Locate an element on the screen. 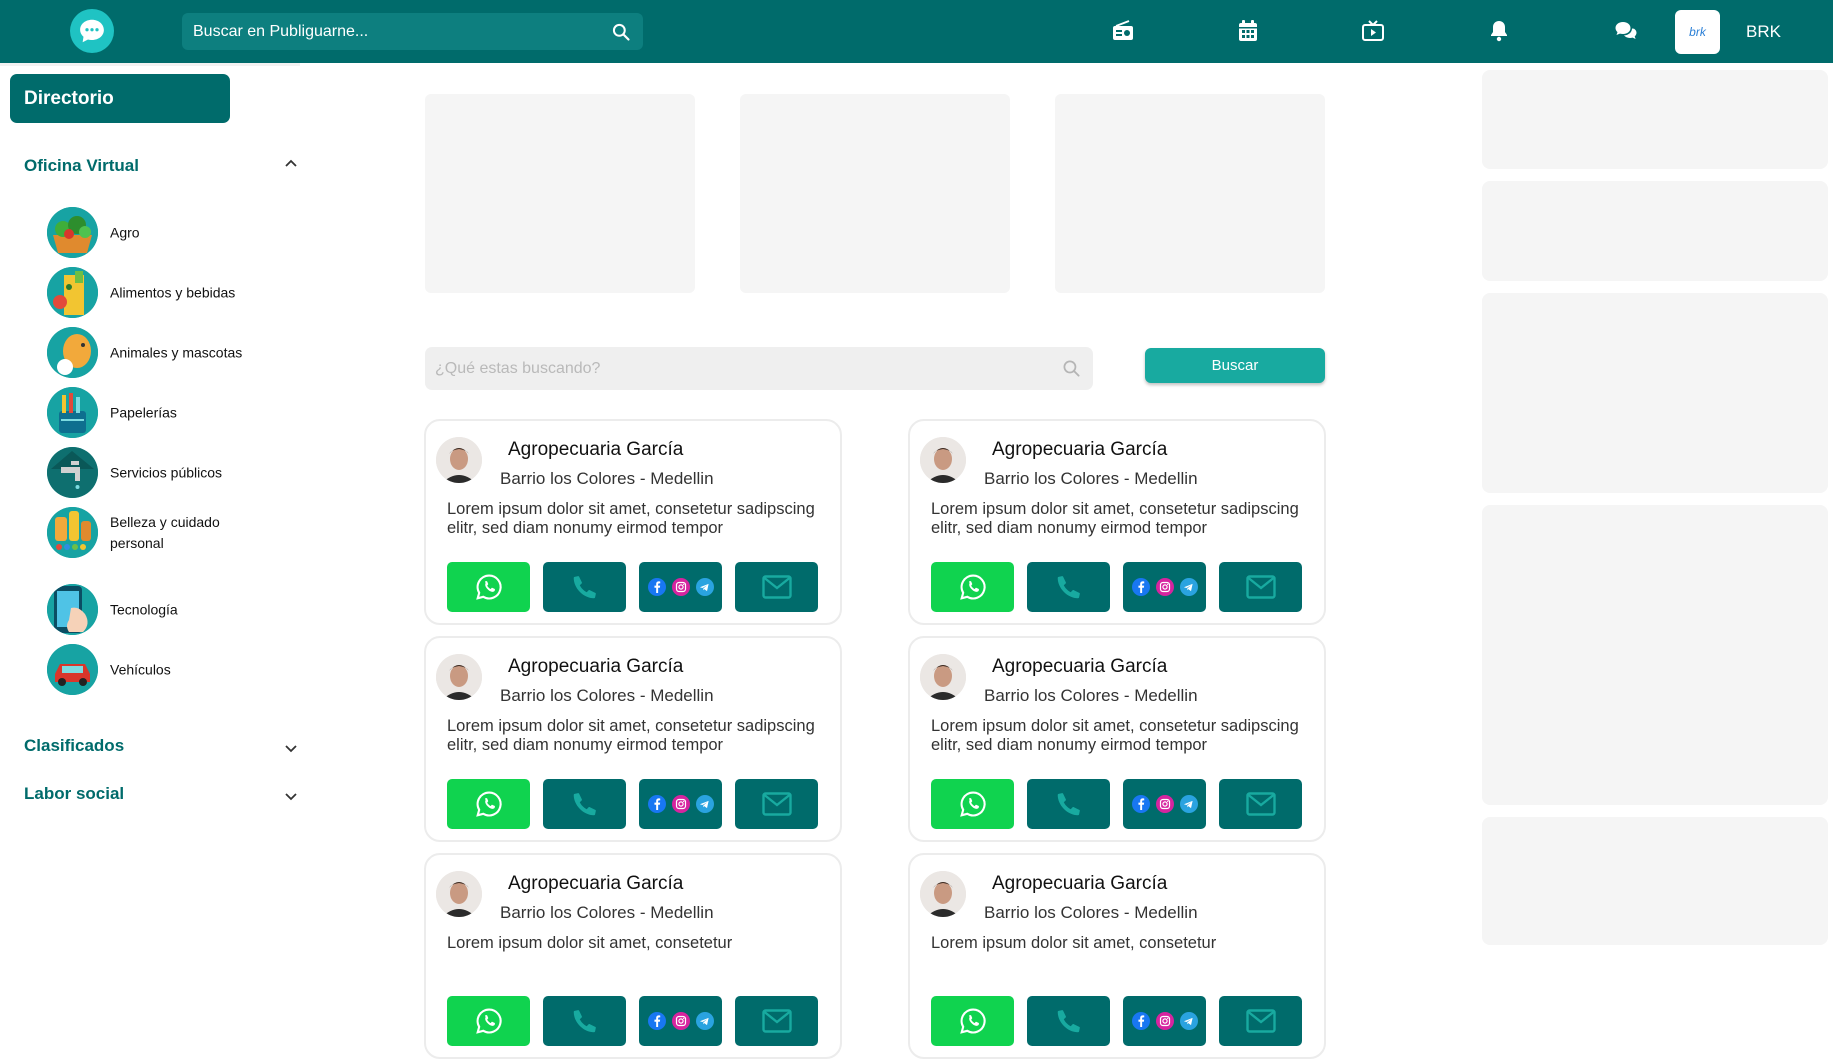 The width and height of the screenshot is (1833, 1059). whatsapp-icon is located at coordinates (972, 587).